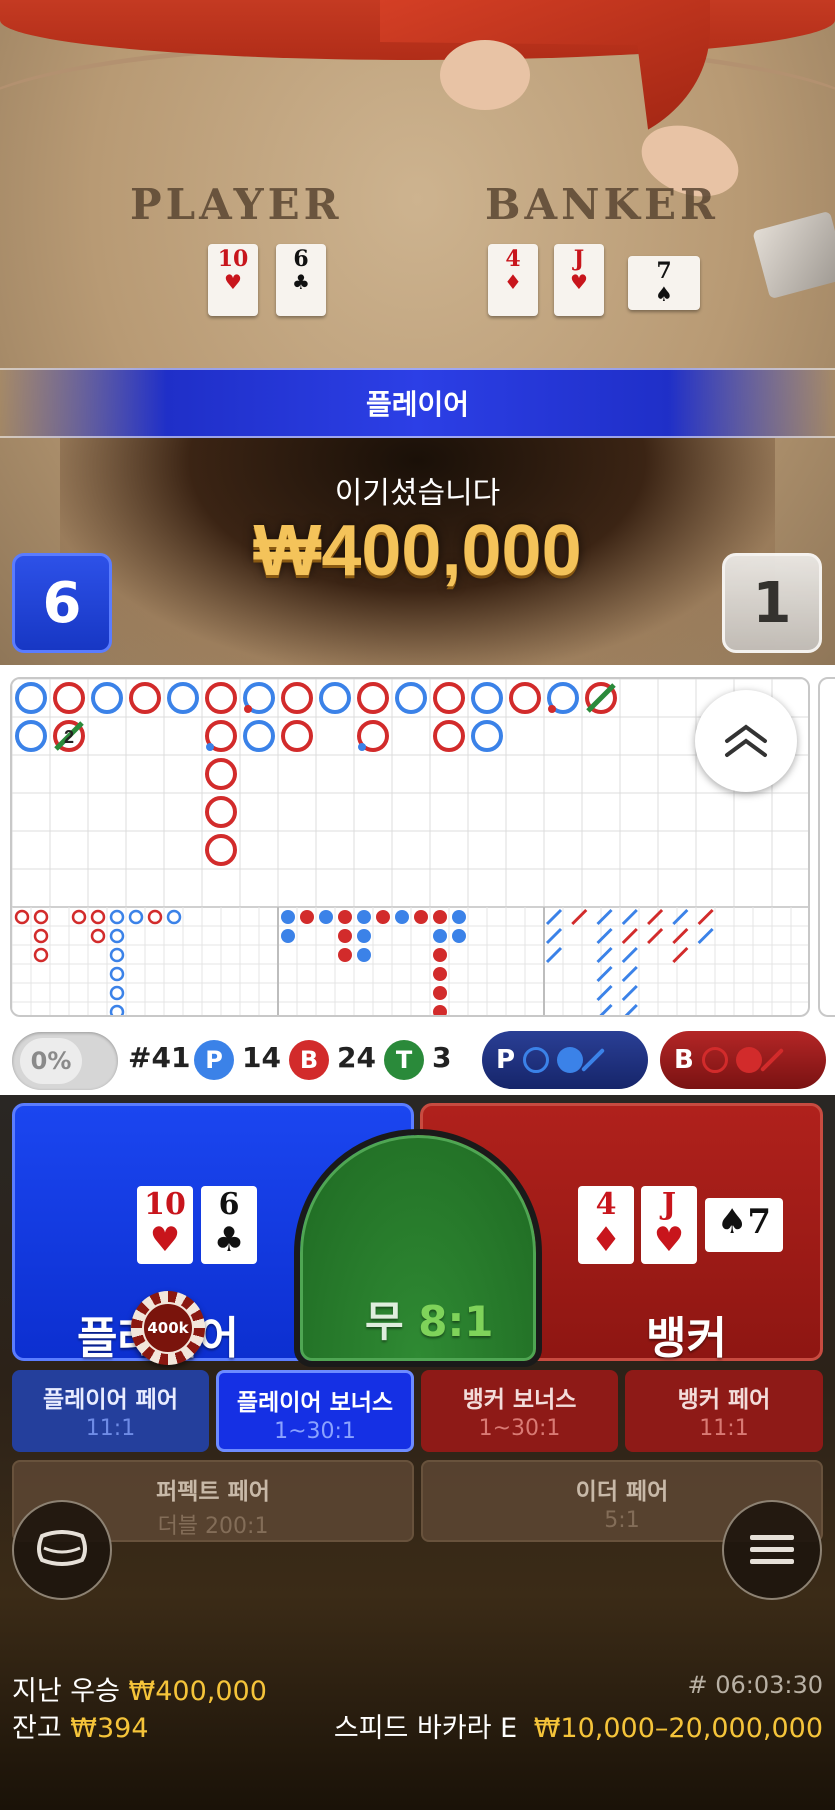 The height and width of the screenshot is (1810, 835). Describe the element at coordinates (826, 847) in the screenshot. I see `next-roadmap-peek` at that location.